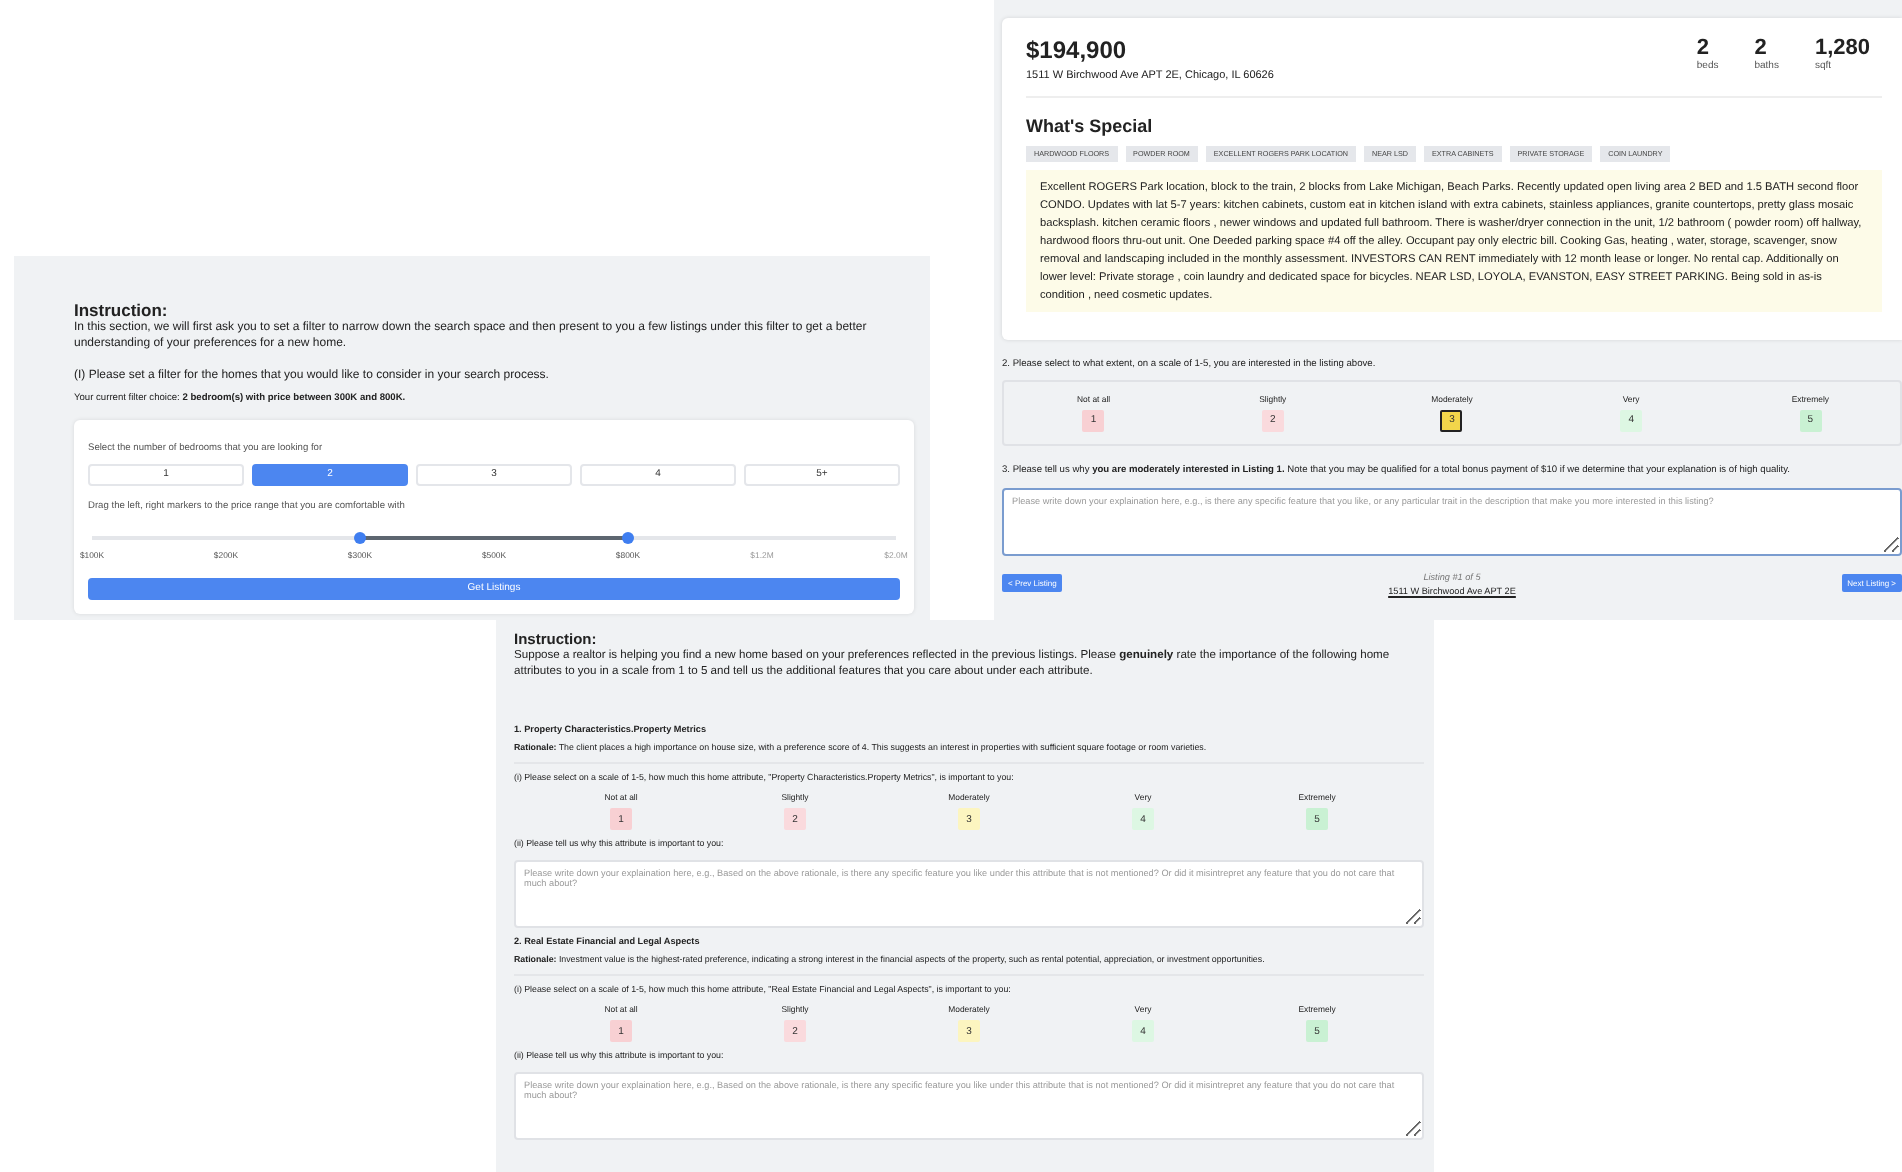 The image size is (1902, 1172). What do you see at coordinates (122, 310) in the screenshot?
I see `instruction-heading: Instruction:` at bounding box center [122, 310].